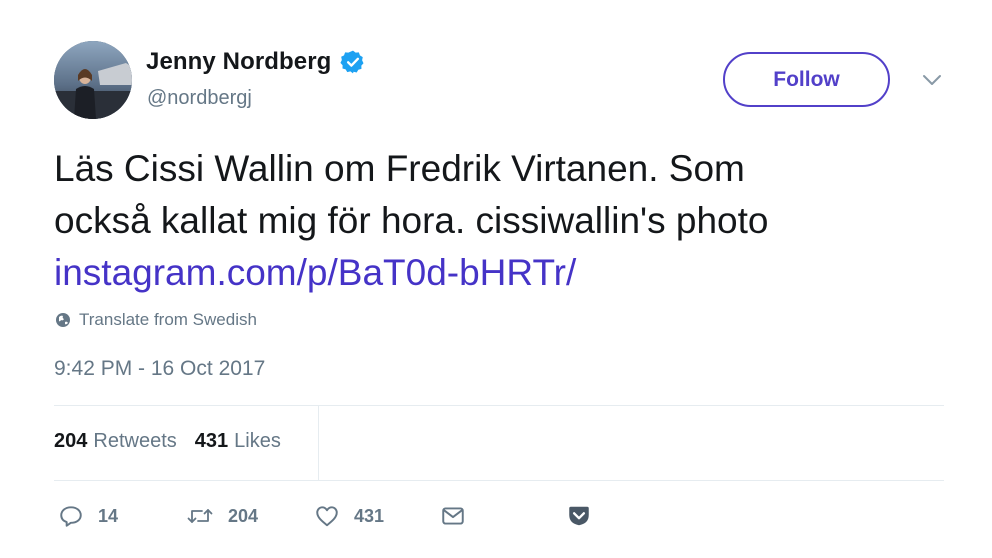 This screenshot has height=558, width=992. I want to click on pocket-icon, so click(579, 516).